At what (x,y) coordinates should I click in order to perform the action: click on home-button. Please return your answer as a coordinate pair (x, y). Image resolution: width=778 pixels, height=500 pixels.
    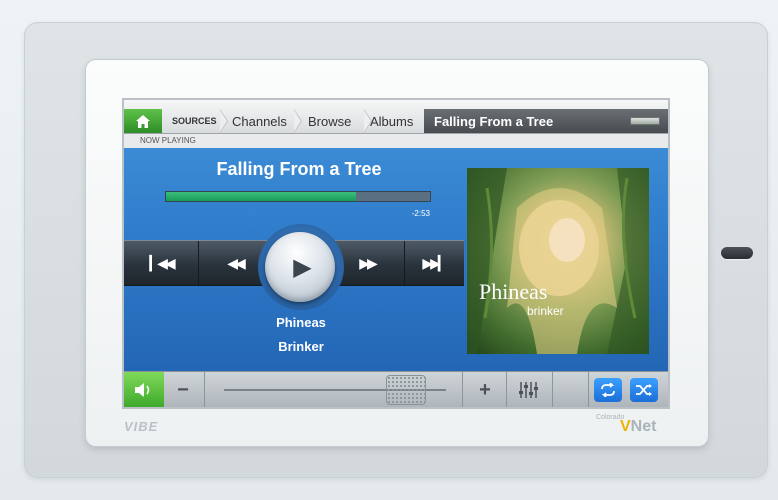
    Looking at the image, I should click on (143, 121).